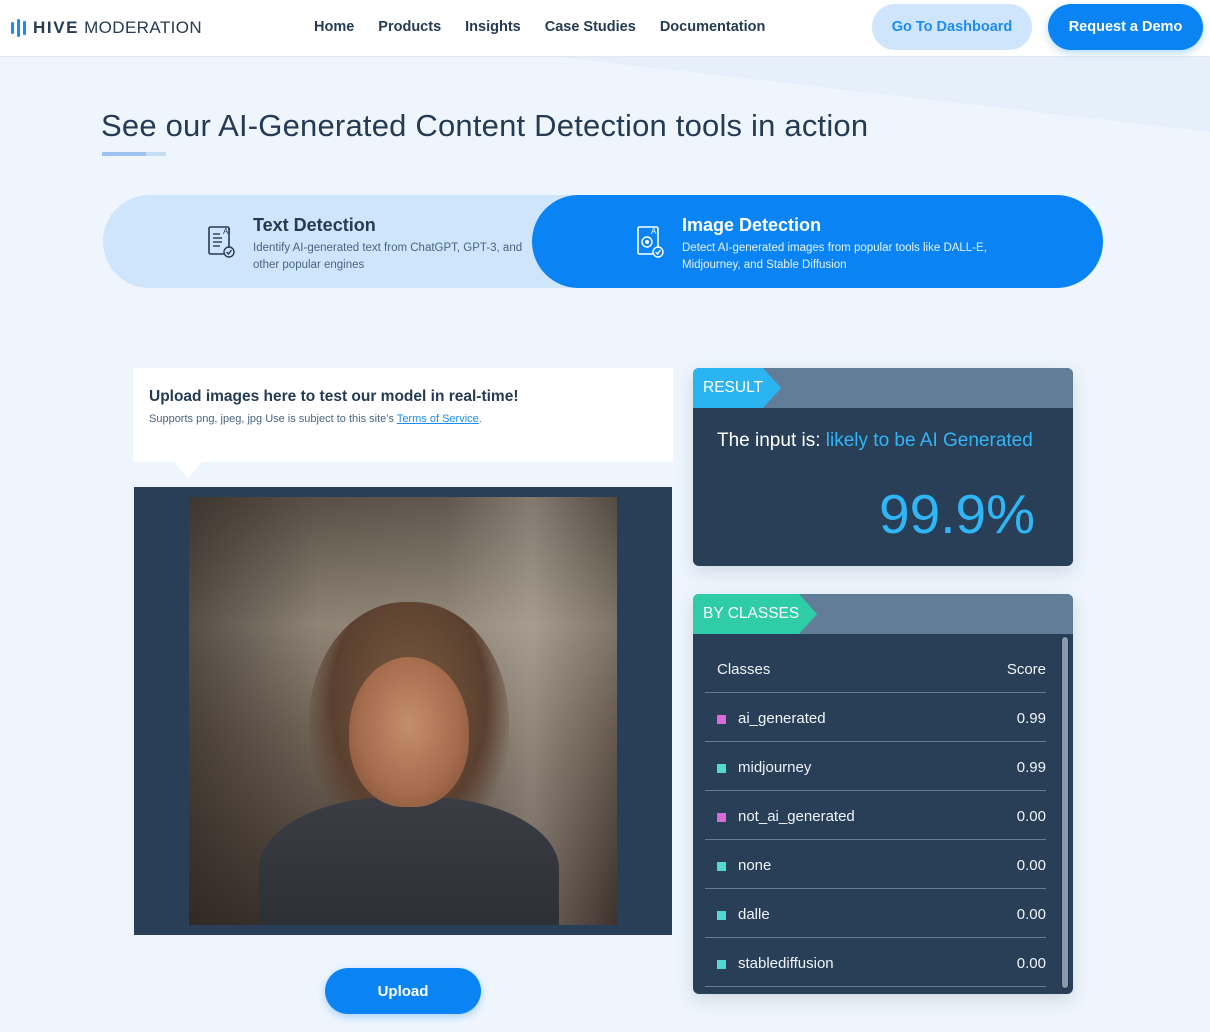 This screenshot has height=1032, width=1210. What do you see at coordinates (752, 225) in the screenshot?
I see `tab-image-detection-title: Image Detection` at bounding box center [752, 225].